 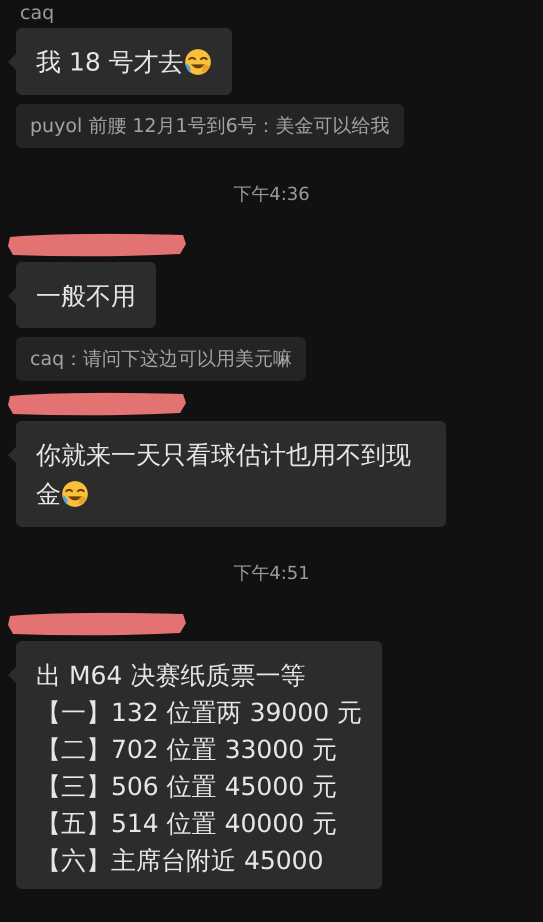 I want to click on message-line: 【五】514 位置 40000 元, so click(x=187, y=824).